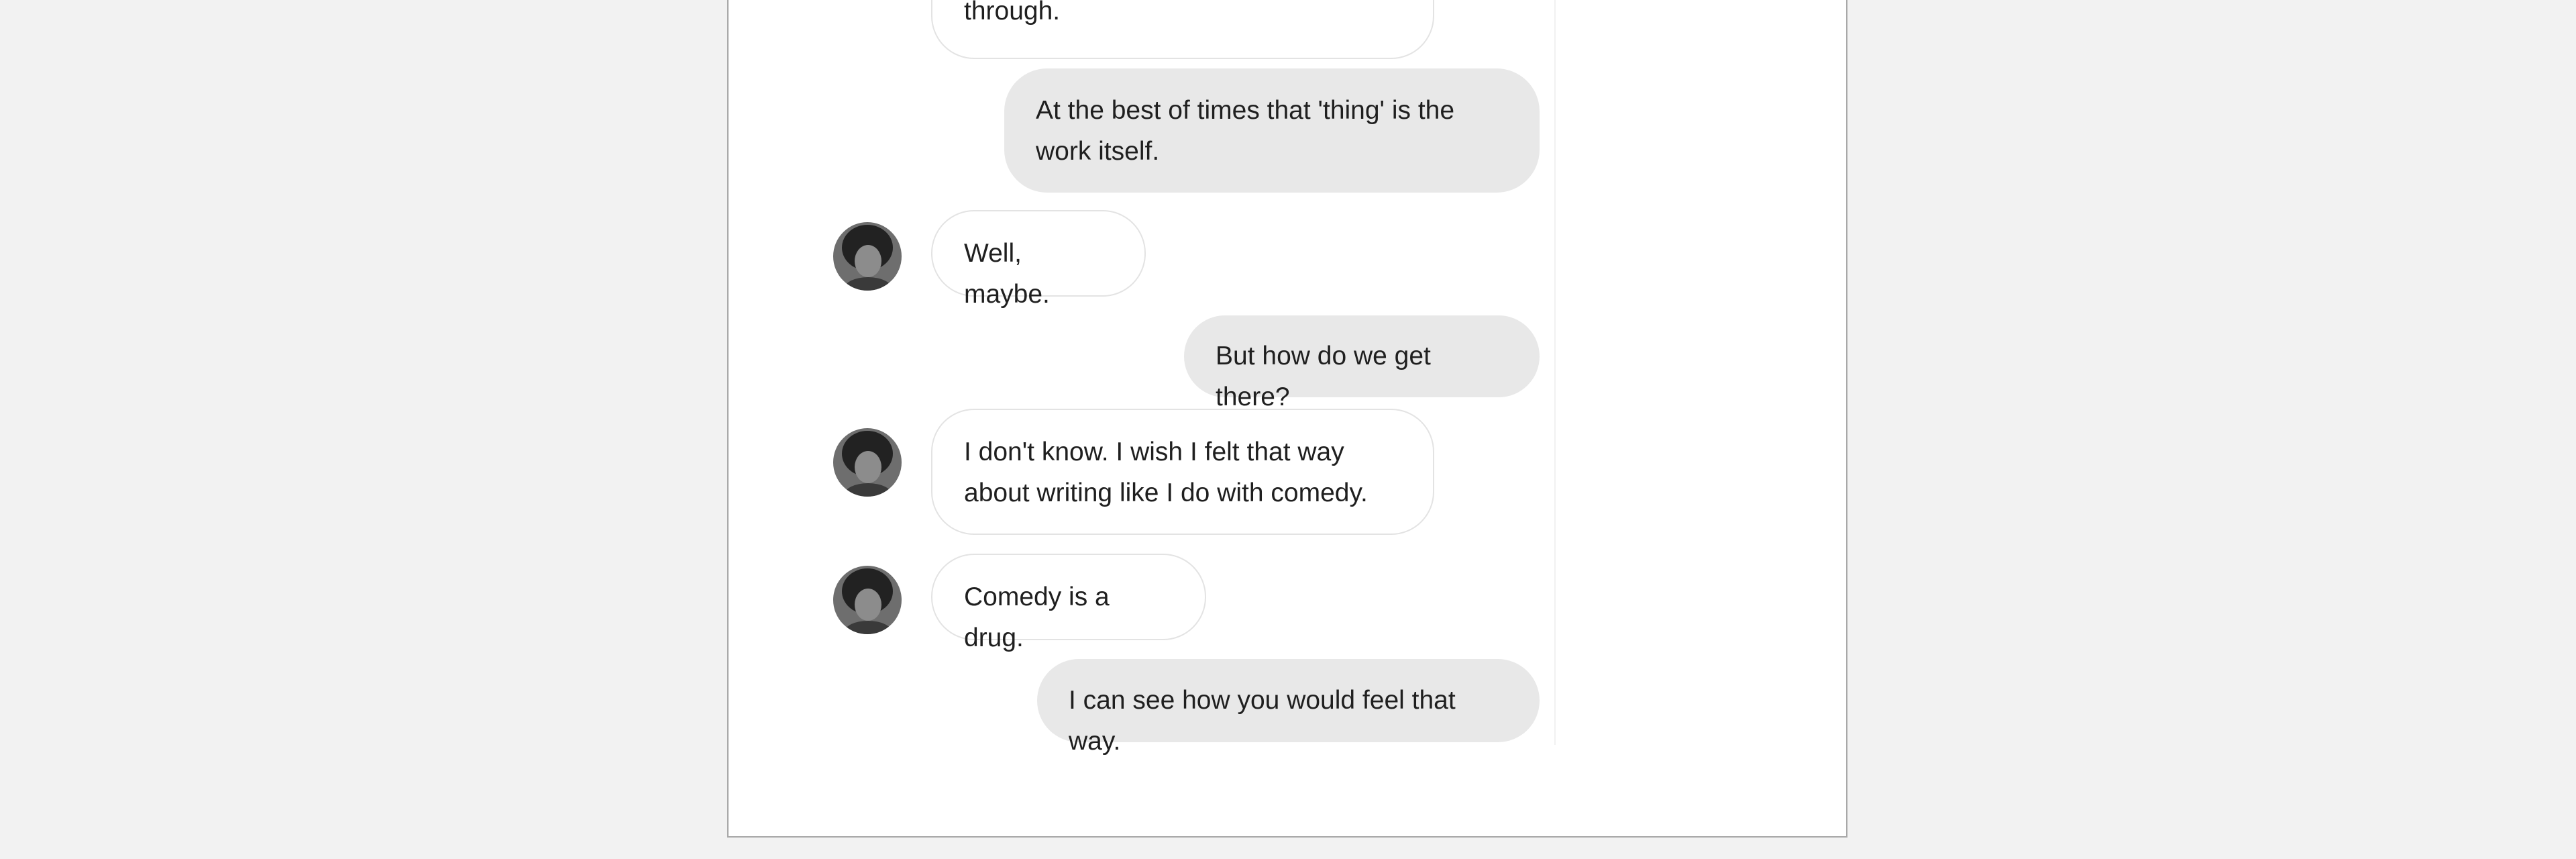 The width and height of the screenshot is (2576, 859). I want to click on message-text: Well, maybe., so click(1007, 274).